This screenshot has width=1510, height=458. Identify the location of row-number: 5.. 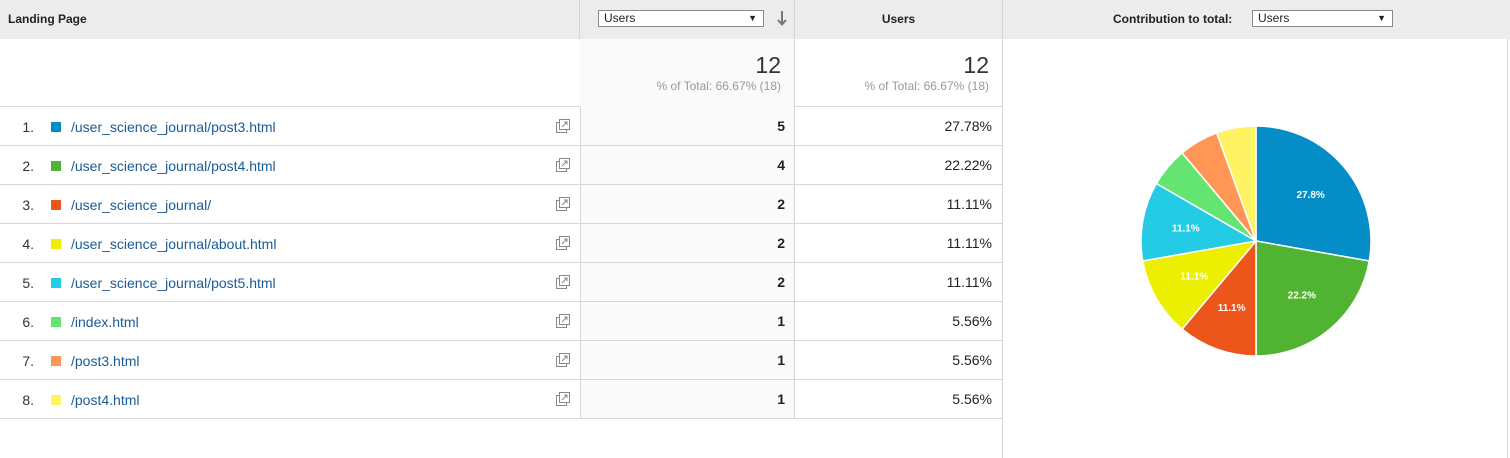
(28, 283).